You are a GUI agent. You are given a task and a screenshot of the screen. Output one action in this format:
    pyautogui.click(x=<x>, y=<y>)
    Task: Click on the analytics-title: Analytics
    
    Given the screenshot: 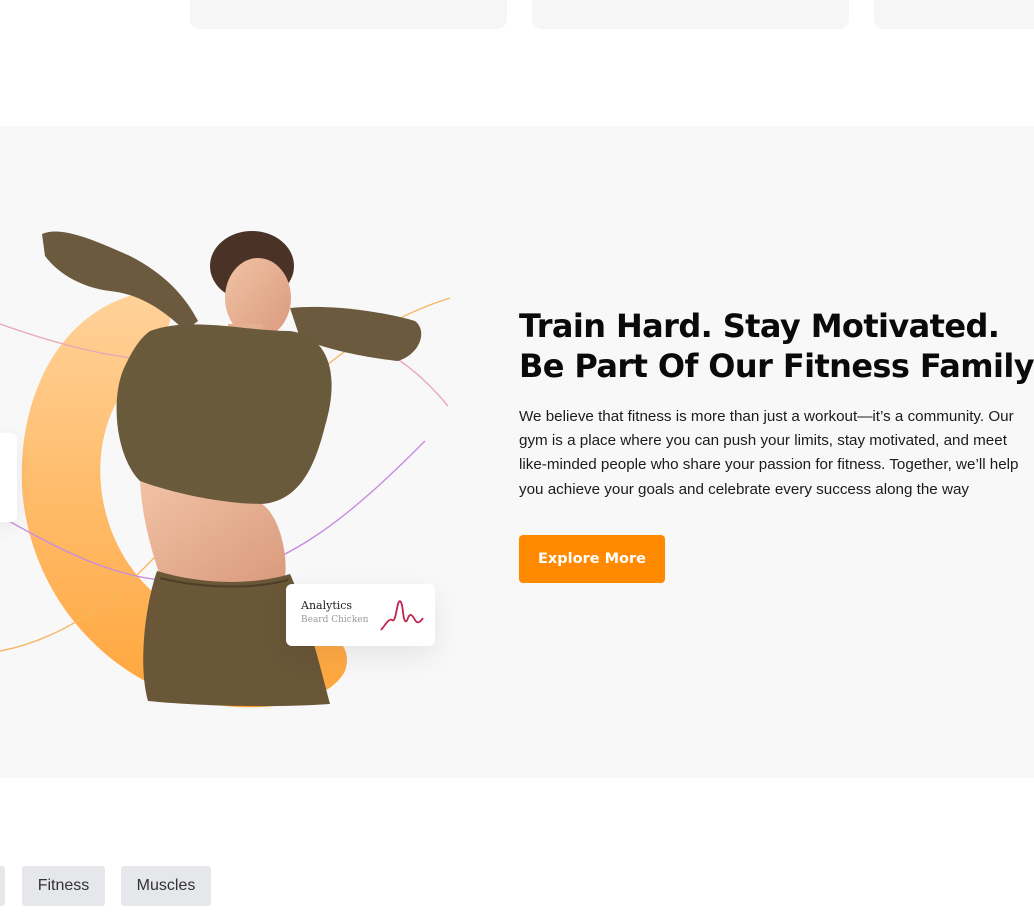 What is the action you would take?
    pyautogui.click(x=327, y=605)
    